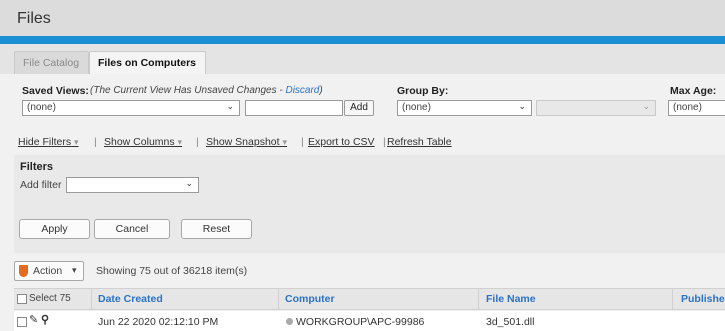 This screenshot has width=725, height=331. What do you see at coordinates (511, 299) in the screenshot?
I see `column-file-name: File Name` at bounding box center [511, 299].